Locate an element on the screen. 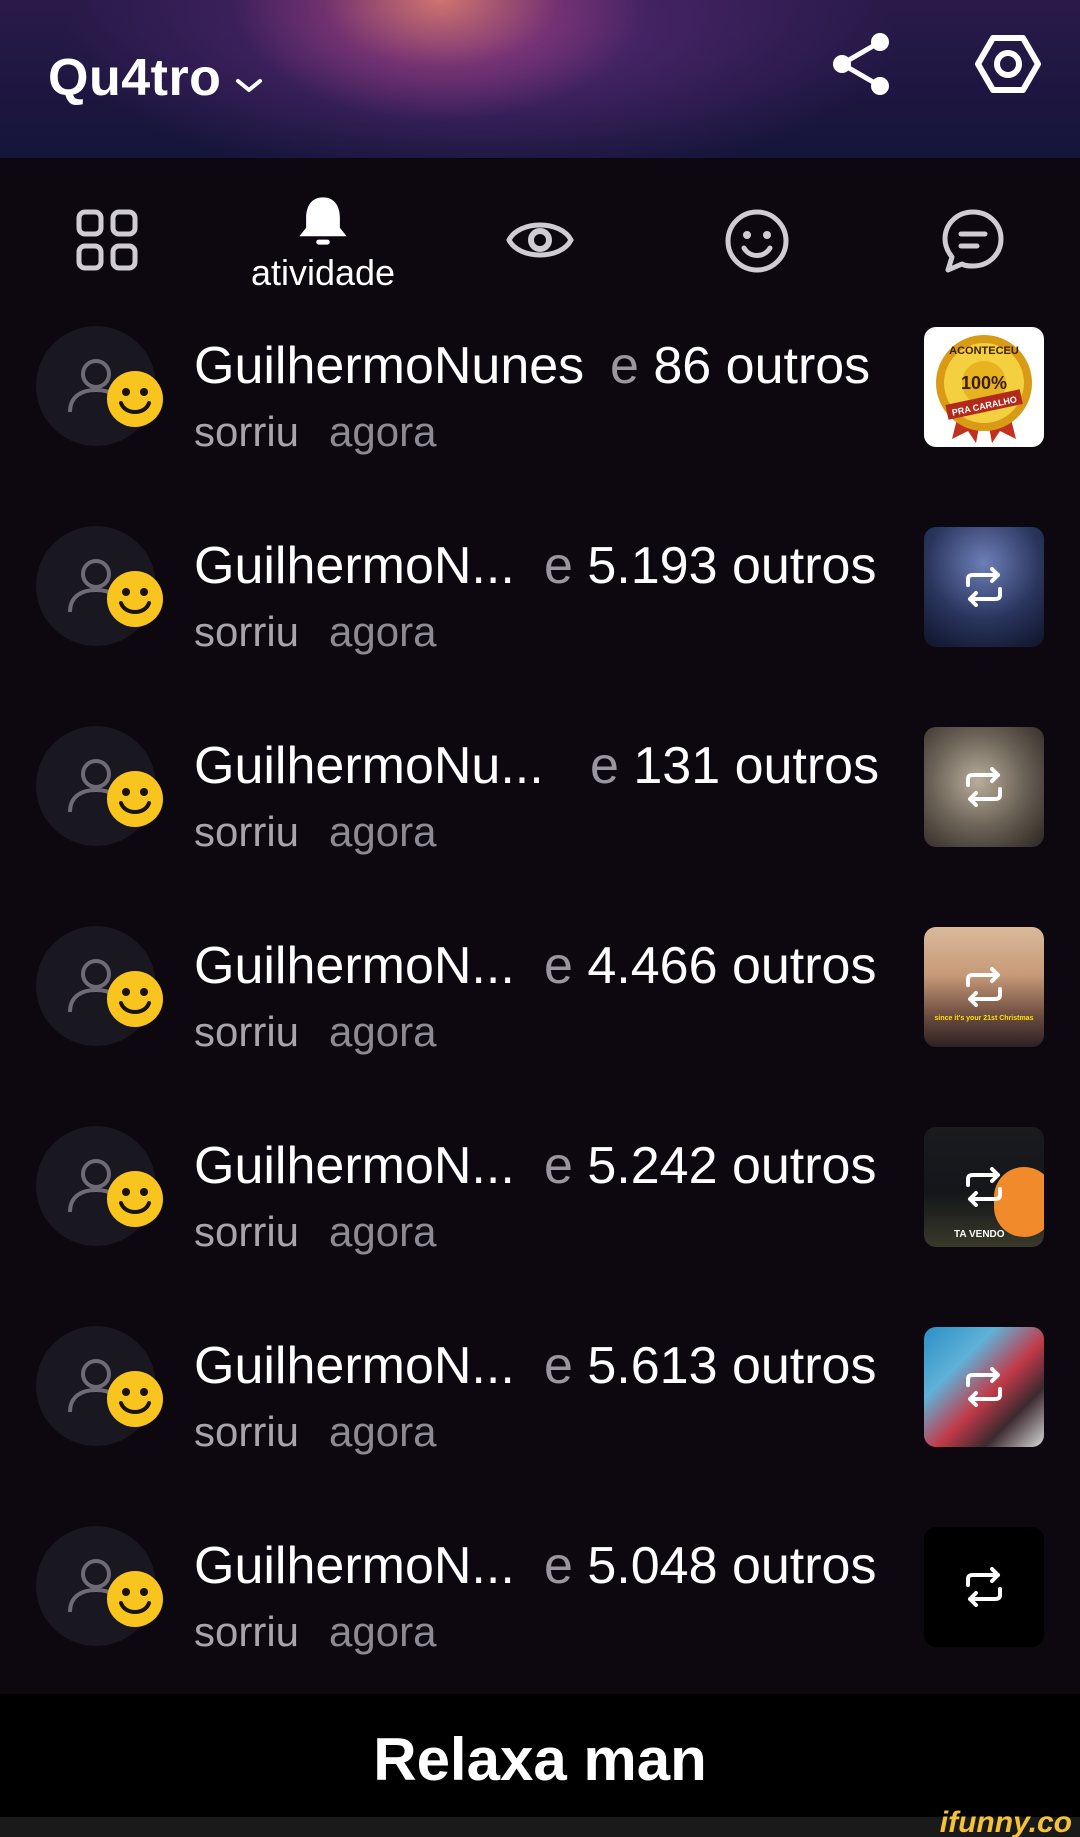  footer-strip is located at coordinates (540, 1827).